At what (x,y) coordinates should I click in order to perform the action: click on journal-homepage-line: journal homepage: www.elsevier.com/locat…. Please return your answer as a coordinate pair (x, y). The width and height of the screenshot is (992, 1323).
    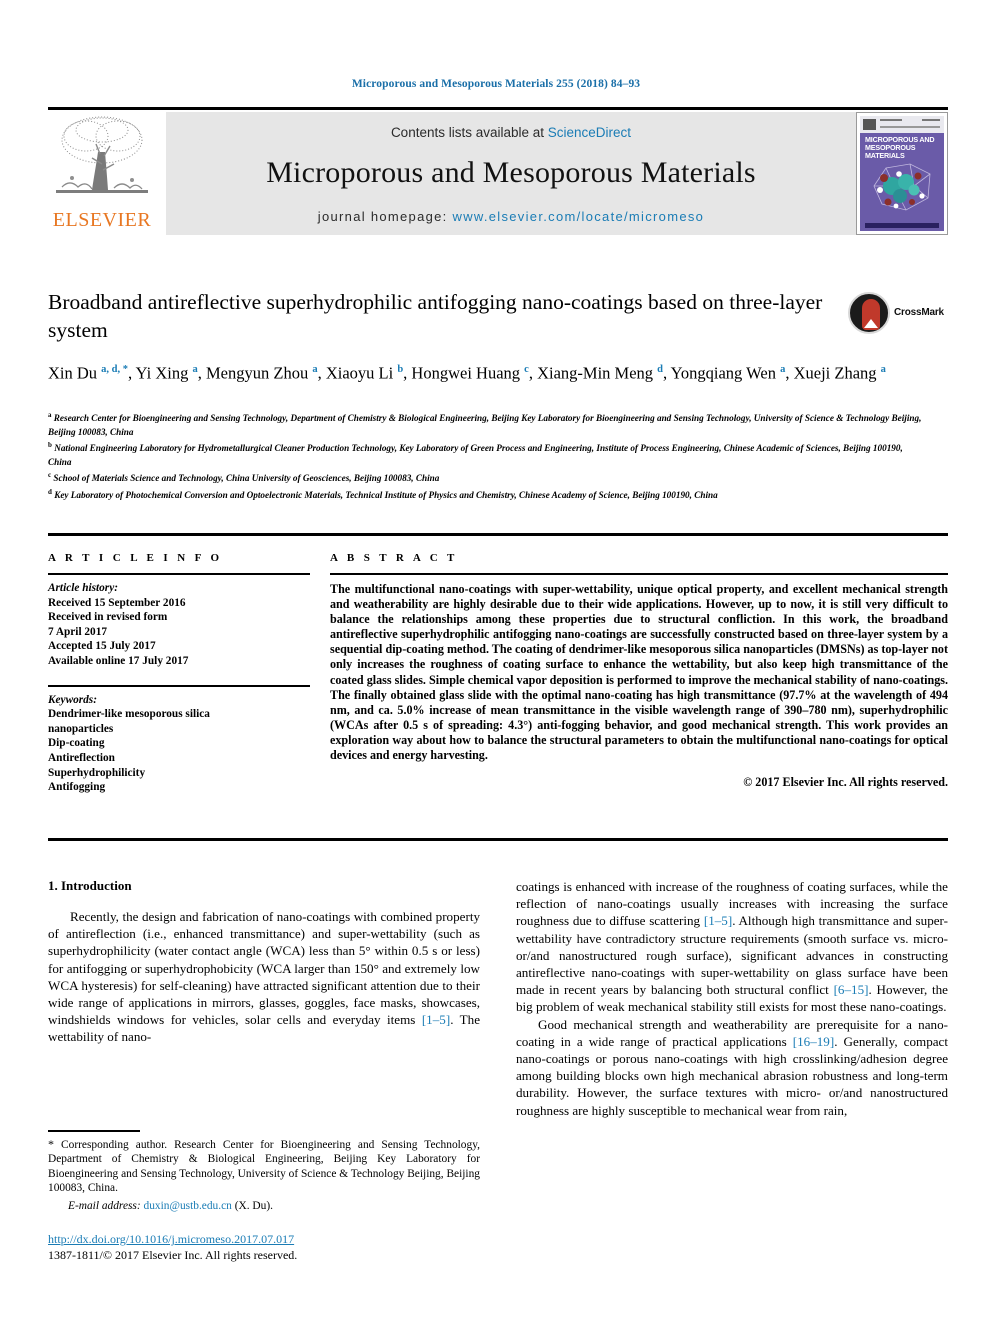
    Looking at the image, I should click on (511, 216).